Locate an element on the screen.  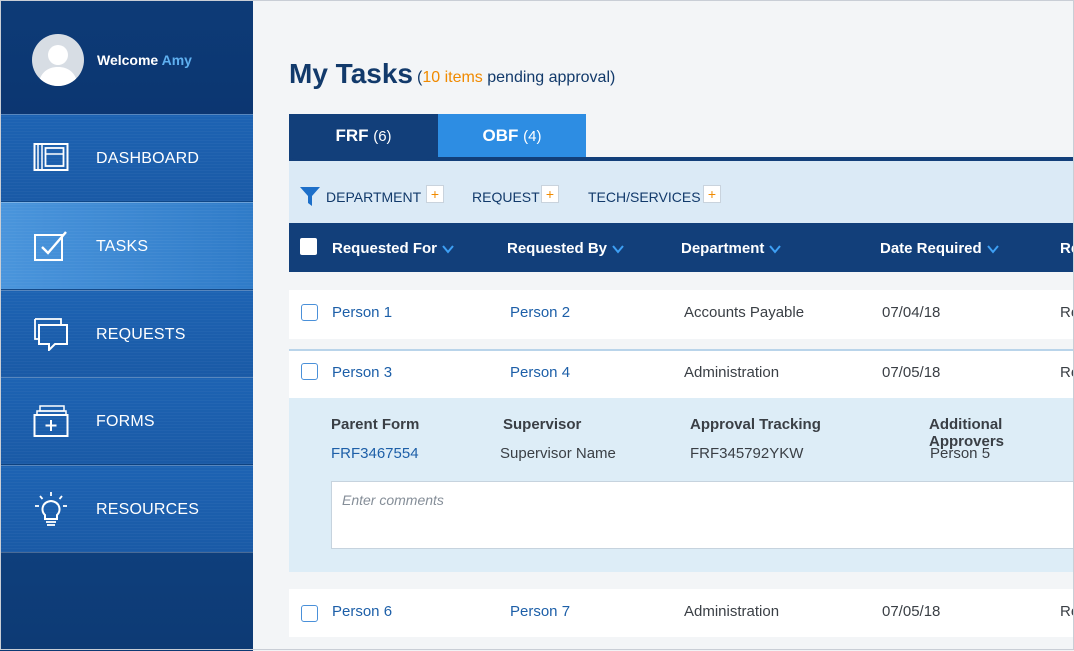
pending-summary: (10 items pending approval) is located at coordinates (516, 78).